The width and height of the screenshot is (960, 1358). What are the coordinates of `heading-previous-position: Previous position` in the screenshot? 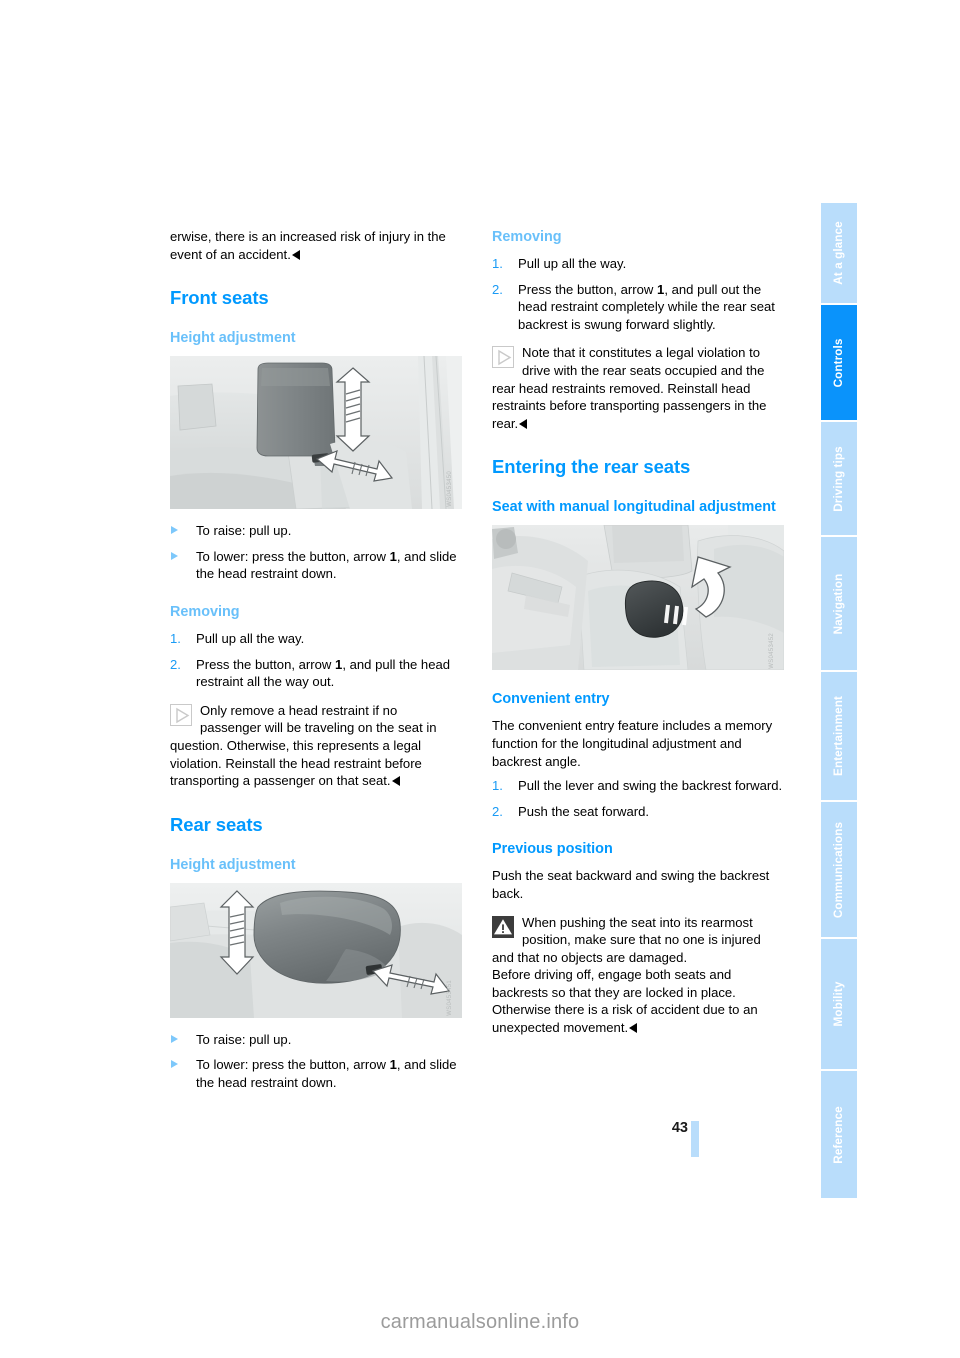 It's located at (552, 849).